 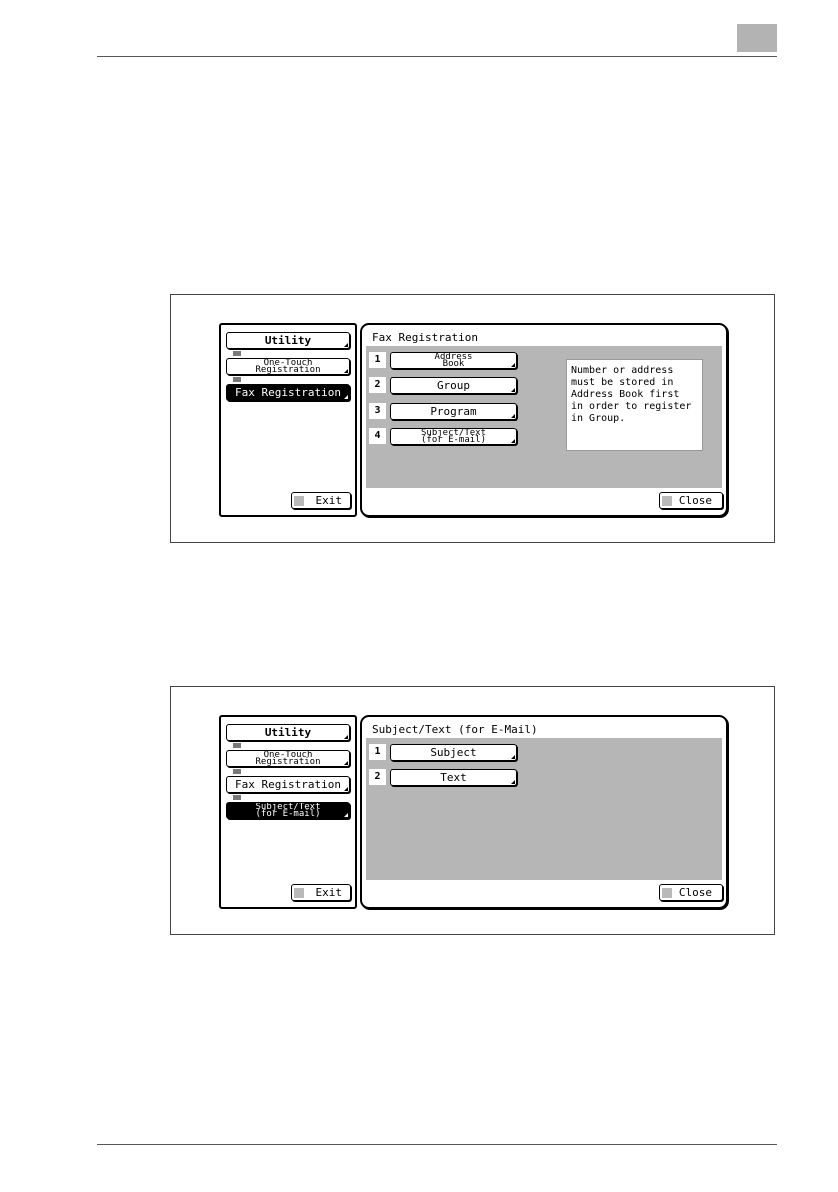 I want to click on option-address-book: Address Book, so click(x=453, y=360).